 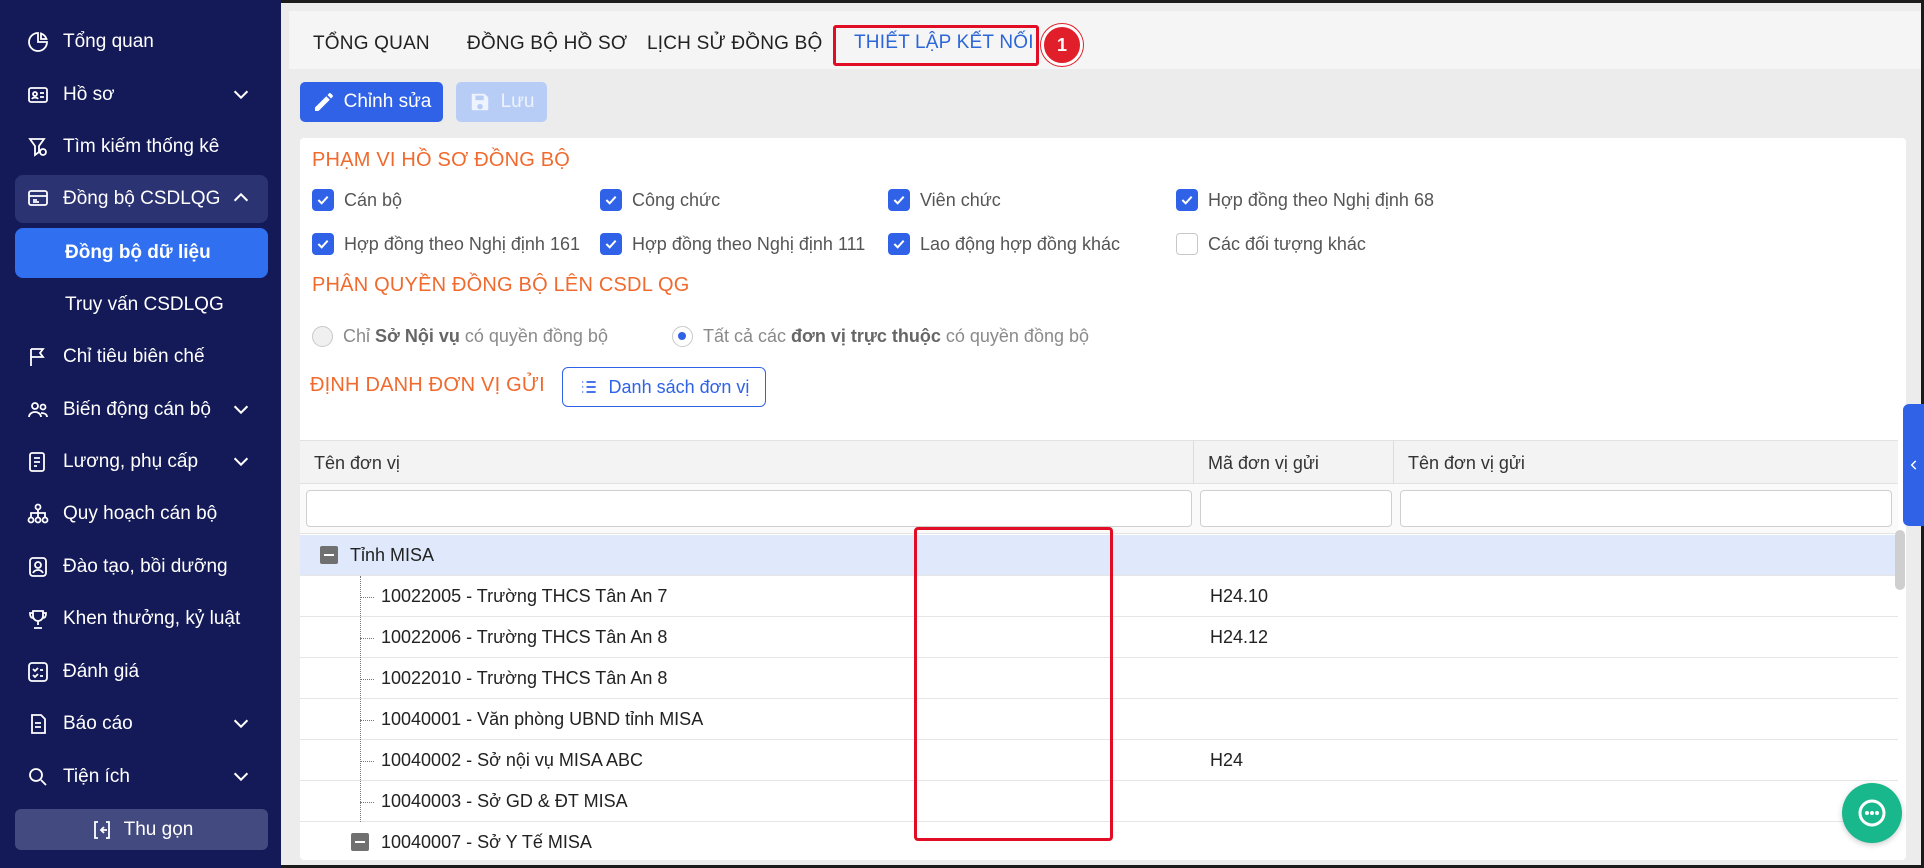 What do you see at coordinates (547, 44) in the screenshot?
I see `tab-profile-sync: ĐỒNG BỘ HỒ SƠ` at bounding box center [547, 44].